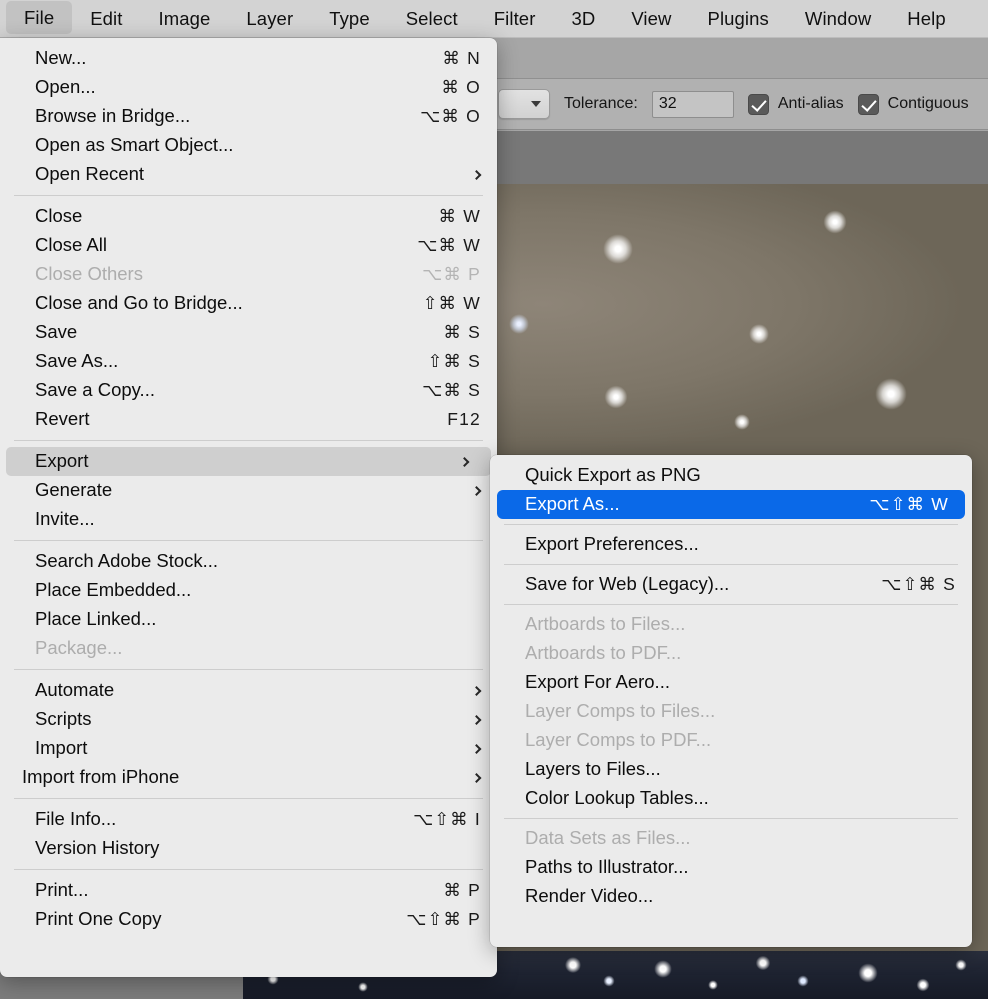 This screenshot has width=988, height=999. Describe the element at coordinates (731, 584) in the screenshot. I see `menu-item-save-for-web-legacy: Save for Web (Legacy)... ⌥⇧⌘ S` at that location.